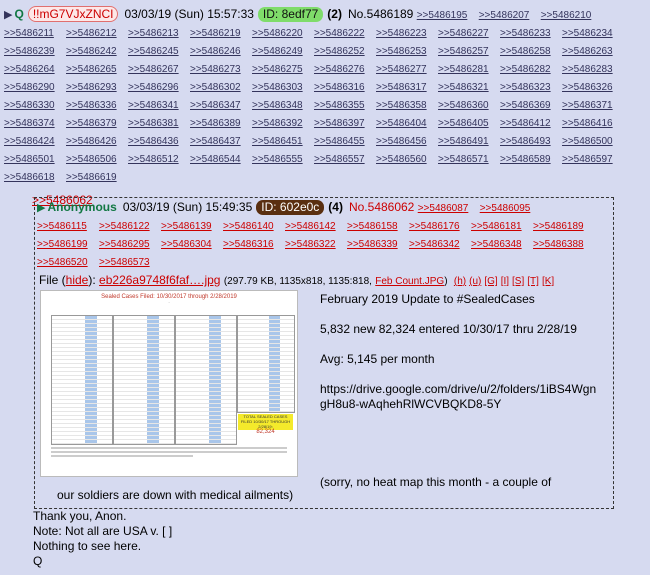 Image resolution: width=650 pixels, height=575 pixels. Describe the element at coordinates (406, 70) in the screenshot. I see `backlink: >>5486277` at that location.